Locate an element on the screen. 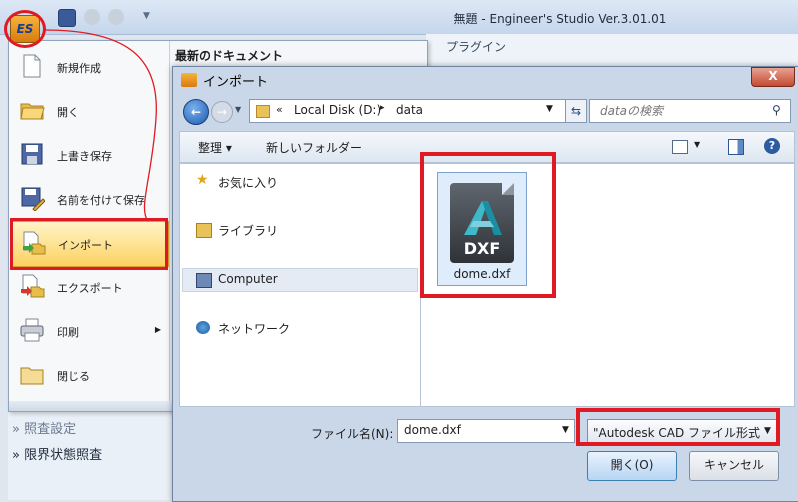 This screenshot has height=502, width=798. view-dropdown-icon: ▼ is located at coordinates (697, 144).